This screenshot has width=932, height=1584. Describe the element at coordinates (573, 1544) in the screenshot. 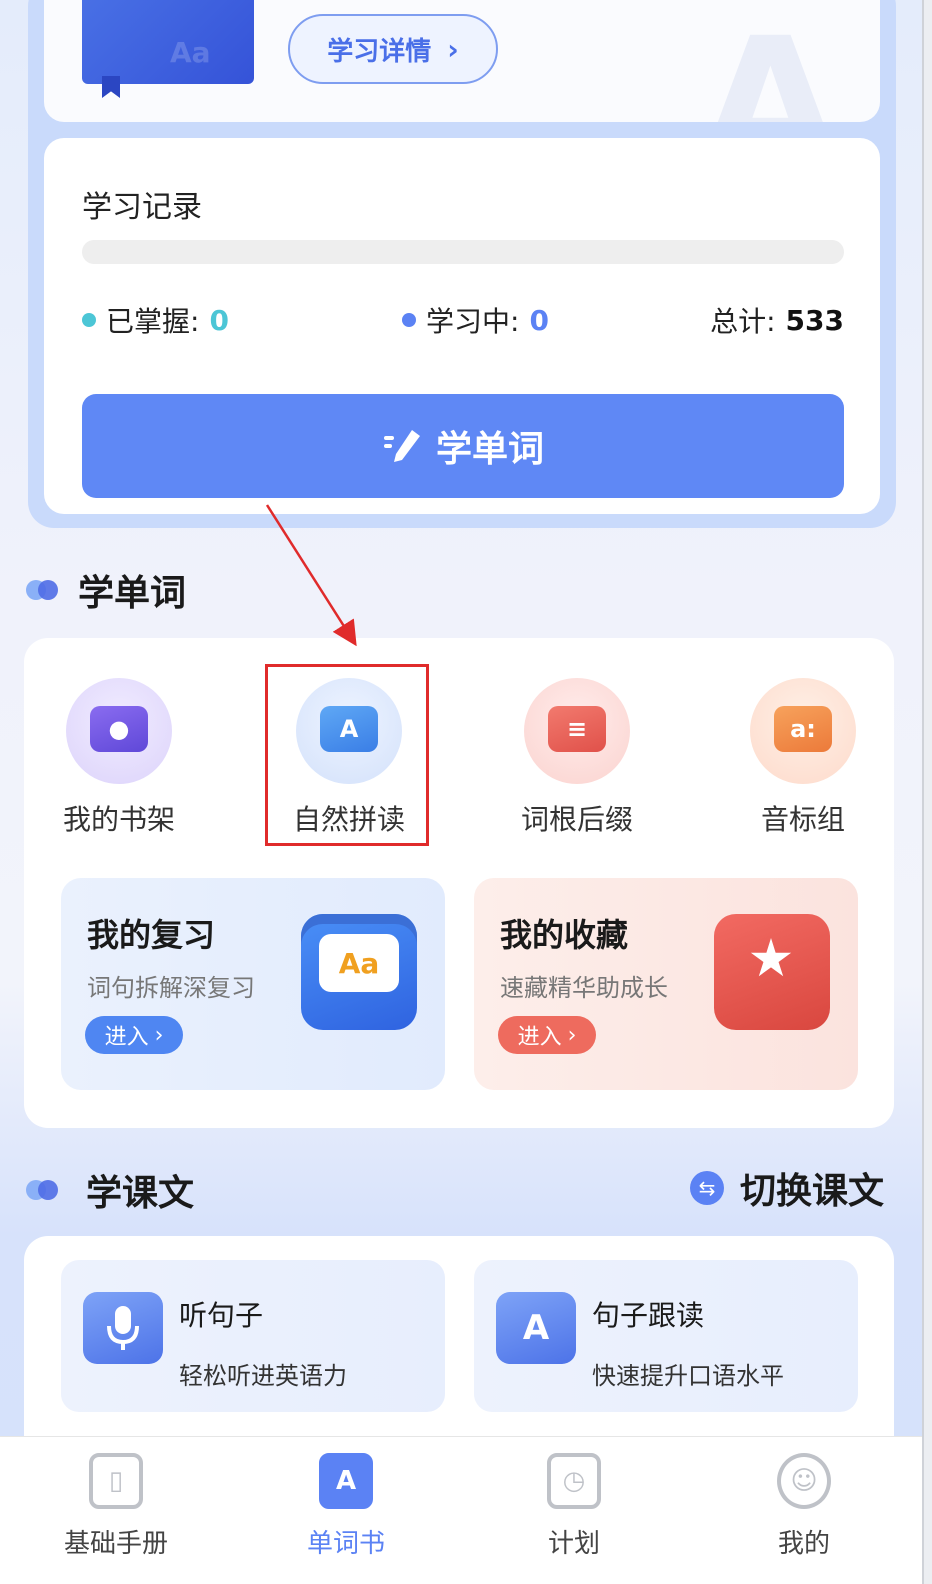

I see `nav-label: 计划` at that location.